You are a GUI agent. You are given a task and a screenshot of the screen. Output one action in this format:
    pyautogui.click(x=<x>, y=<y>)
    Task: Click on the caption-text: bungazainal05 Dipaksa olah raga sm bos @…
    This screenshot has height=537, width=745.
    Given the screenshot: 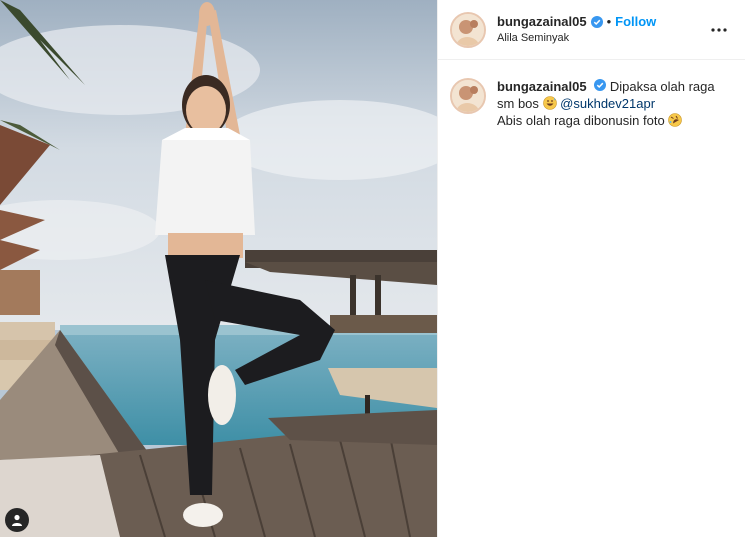 What is the action you would take?
    pyautogui.click(x=607, y=103)
    